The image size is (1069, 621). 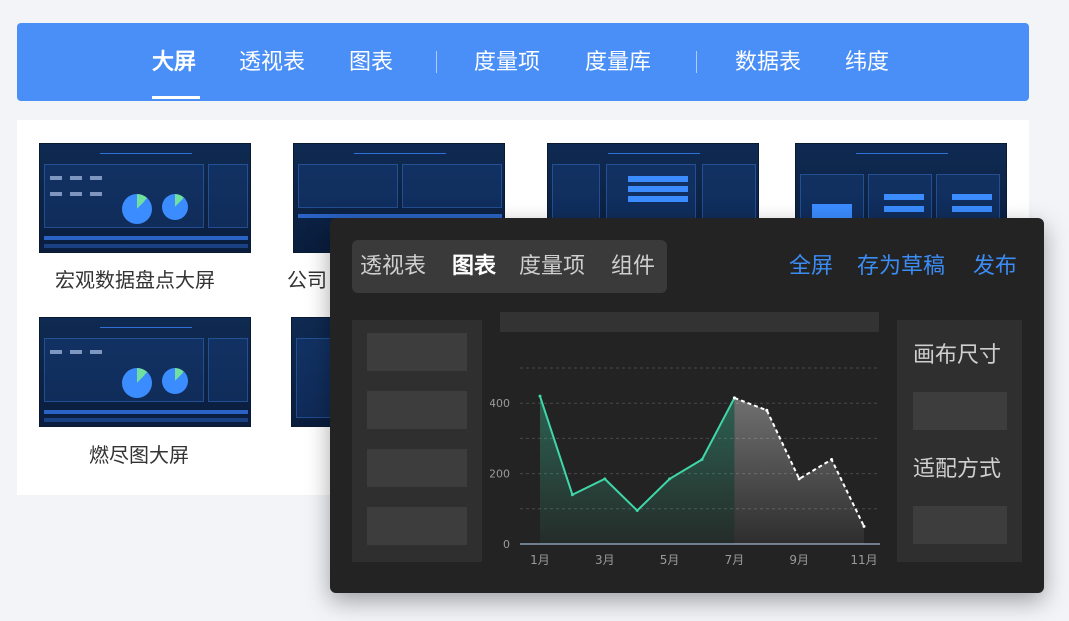 I want to click on chart-x-tick-label: 9月, so click(x=799, y=560).